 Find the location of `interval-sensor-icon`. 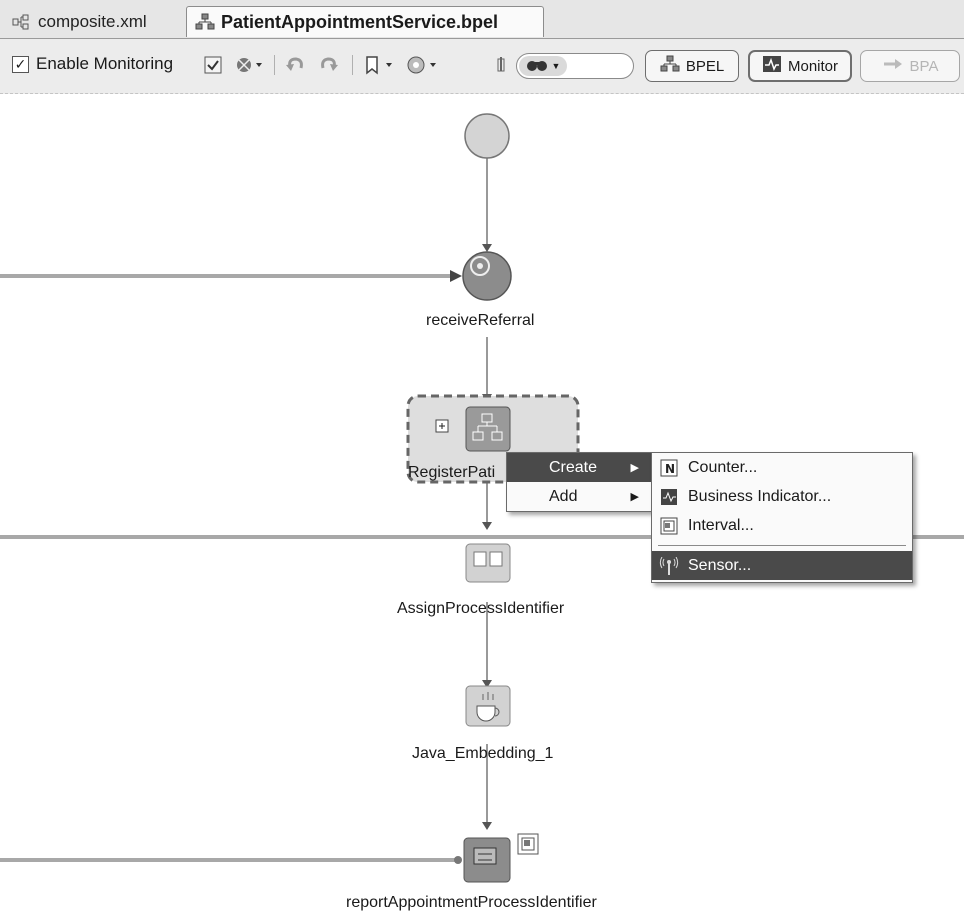

interval-sensor-icon is located at coordinates (528, 844).